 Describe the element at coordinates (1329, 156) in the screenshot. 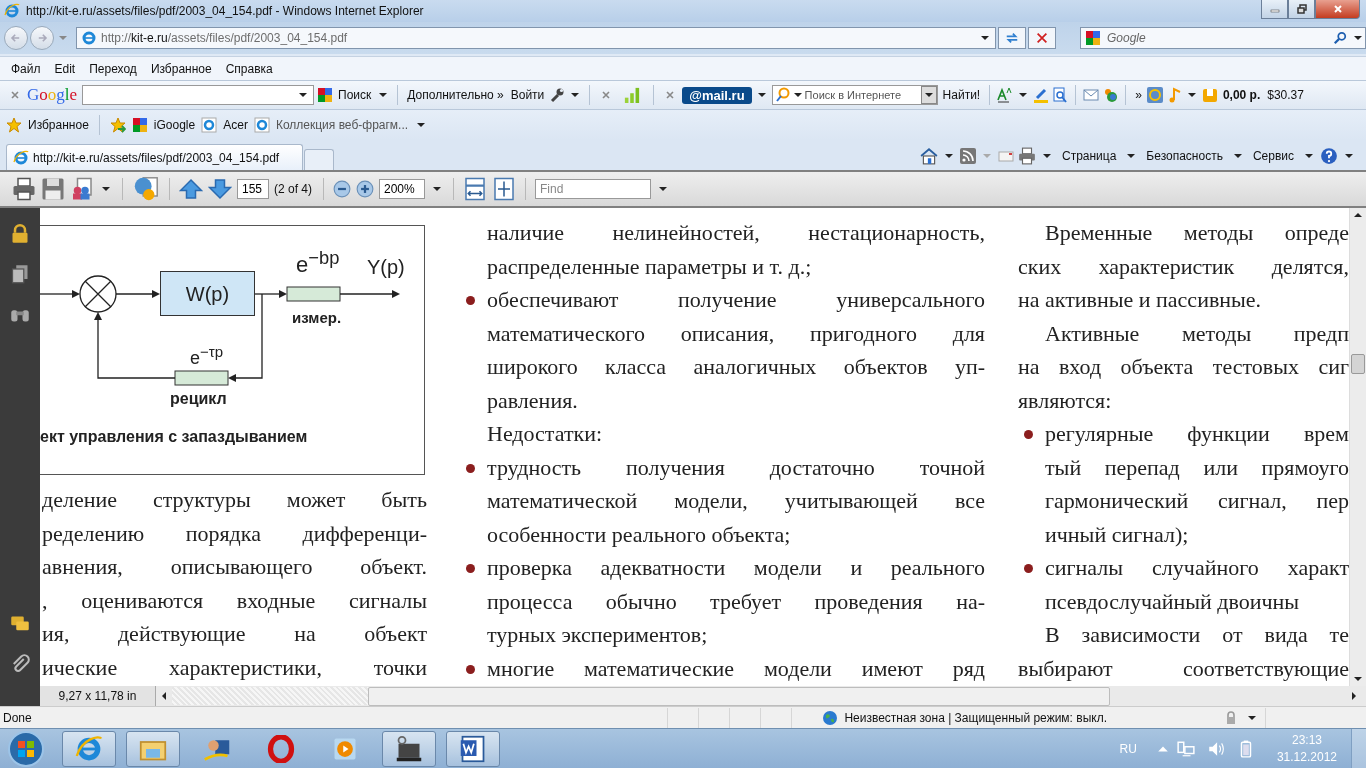

I see `help-icon` at that location.